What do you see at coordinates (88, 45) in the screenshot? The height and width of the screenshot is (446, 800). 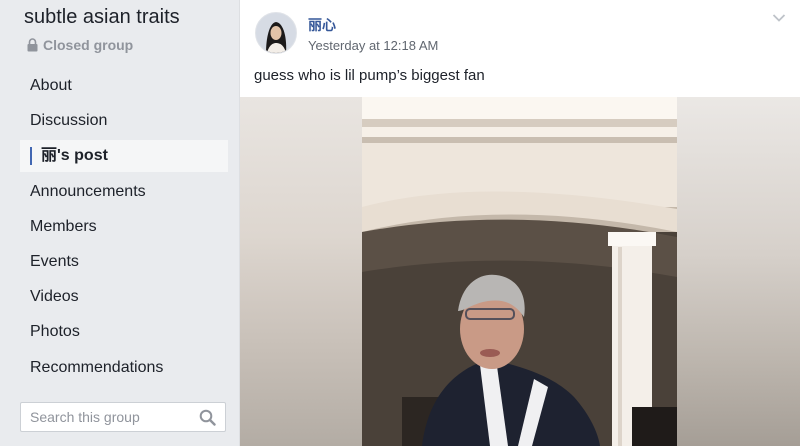 I see `group-type-text: Closed group` at bounding box center [88, 45].